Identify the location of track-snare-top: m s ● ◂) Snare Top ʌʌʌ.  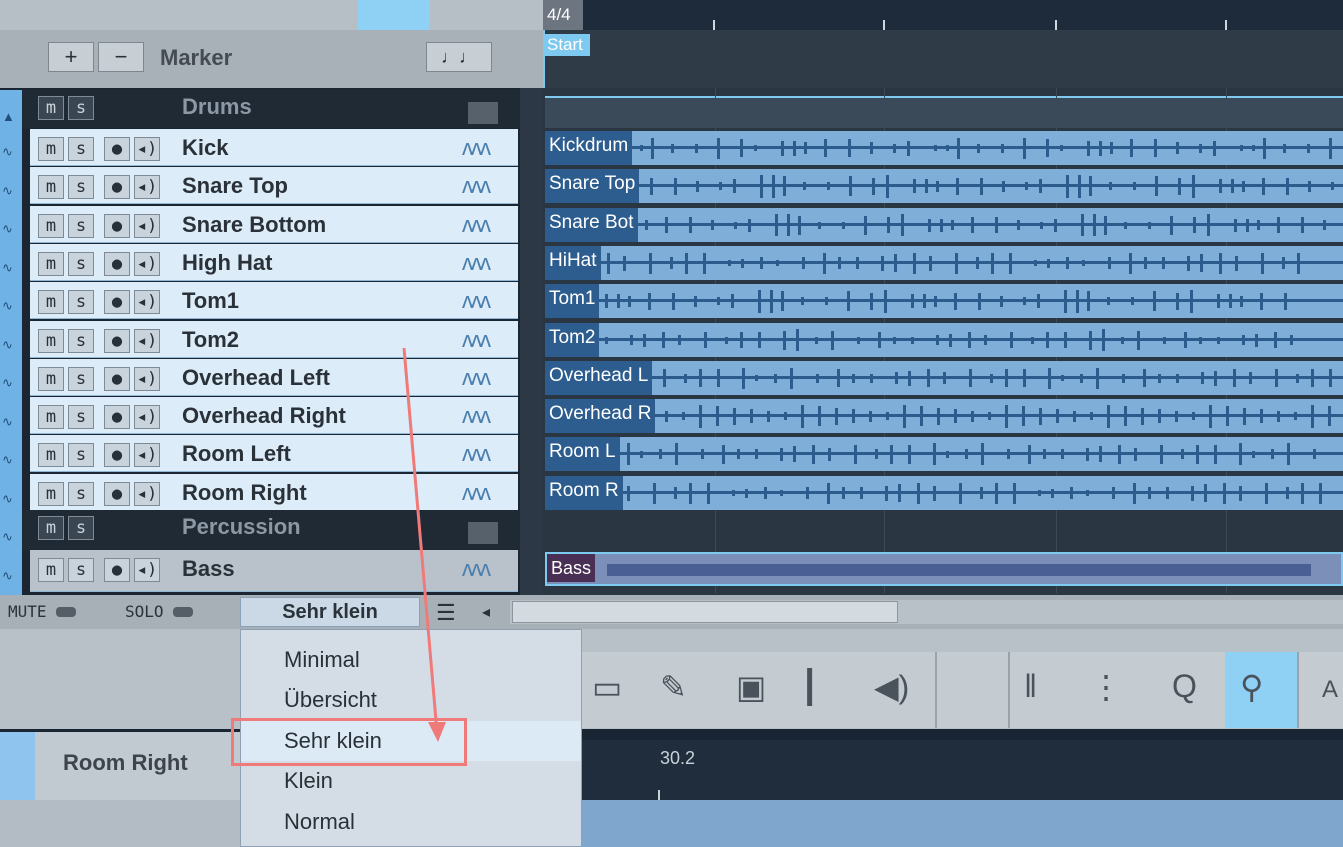
(274, 185).